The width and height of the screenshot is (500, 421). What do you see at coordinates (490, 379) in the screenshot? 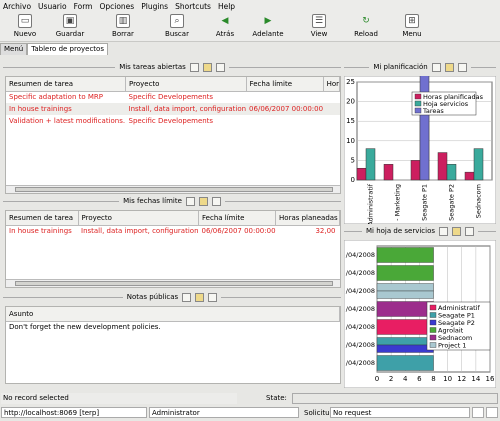
I see `x-tick-label: 16` at bounding box center [490, 379].